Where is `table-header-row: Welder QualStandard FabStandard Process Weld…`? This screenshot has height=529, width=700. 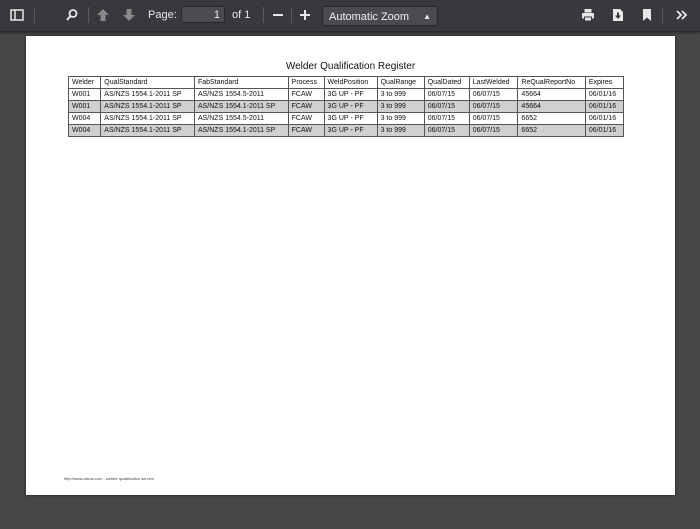
table-header-row: Welder QualStandard FabStandard Process Weld… is located at coordinates (346, 82).